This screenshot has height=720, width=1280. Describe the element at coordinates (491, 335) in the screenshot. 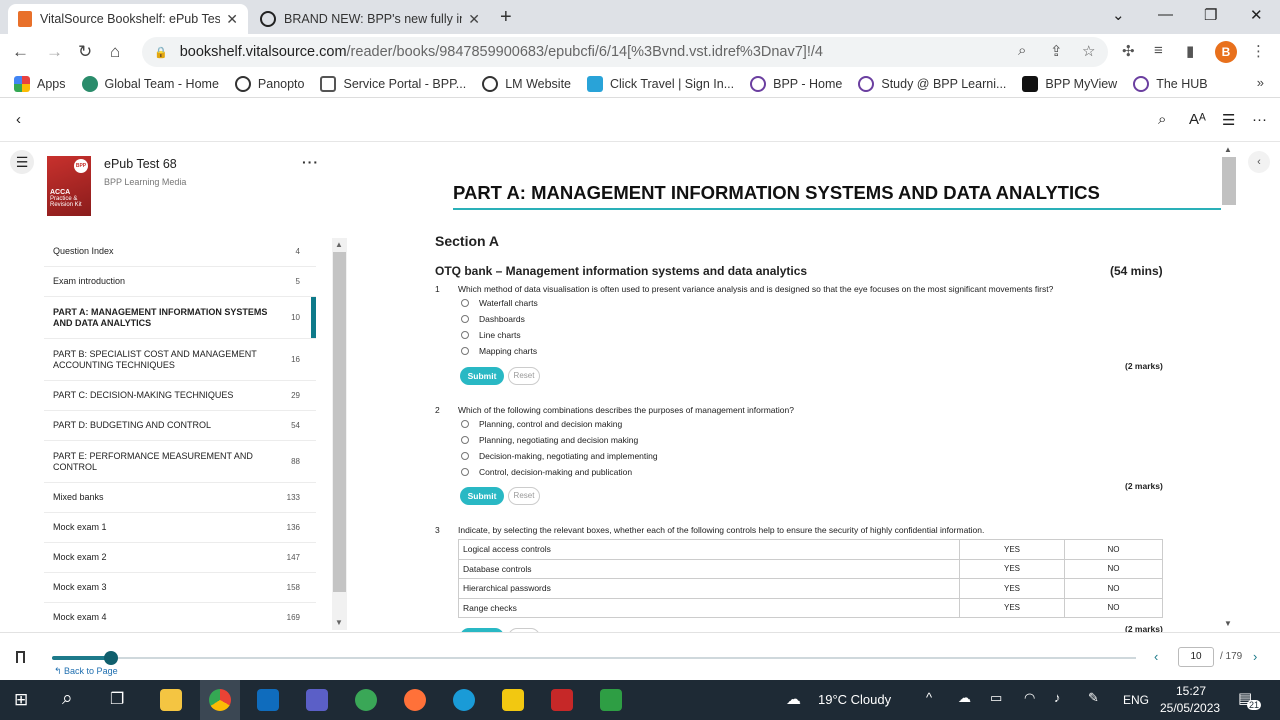

I see `option-line-charts: Line charts` at that location.